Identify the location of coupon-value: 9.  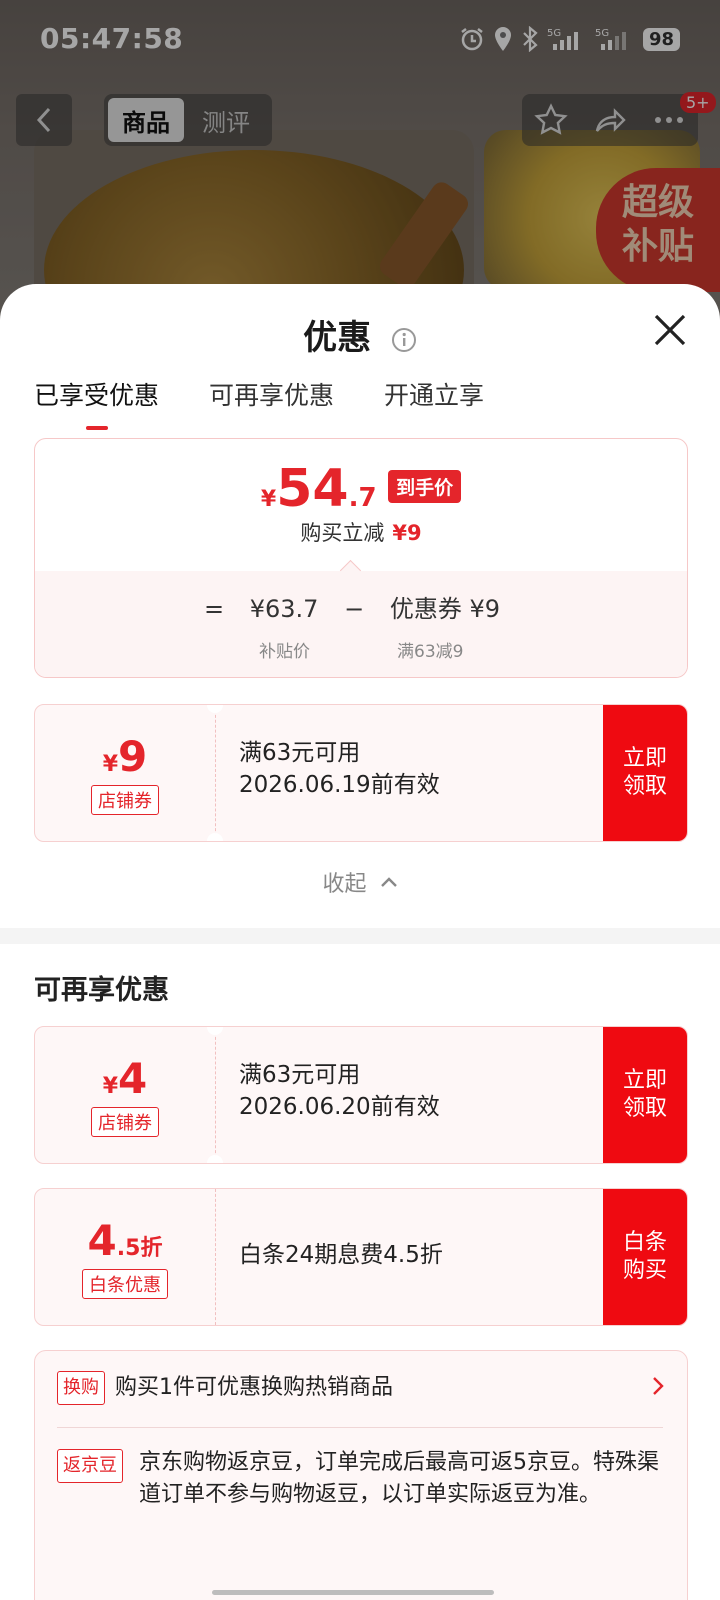
(133, 756).